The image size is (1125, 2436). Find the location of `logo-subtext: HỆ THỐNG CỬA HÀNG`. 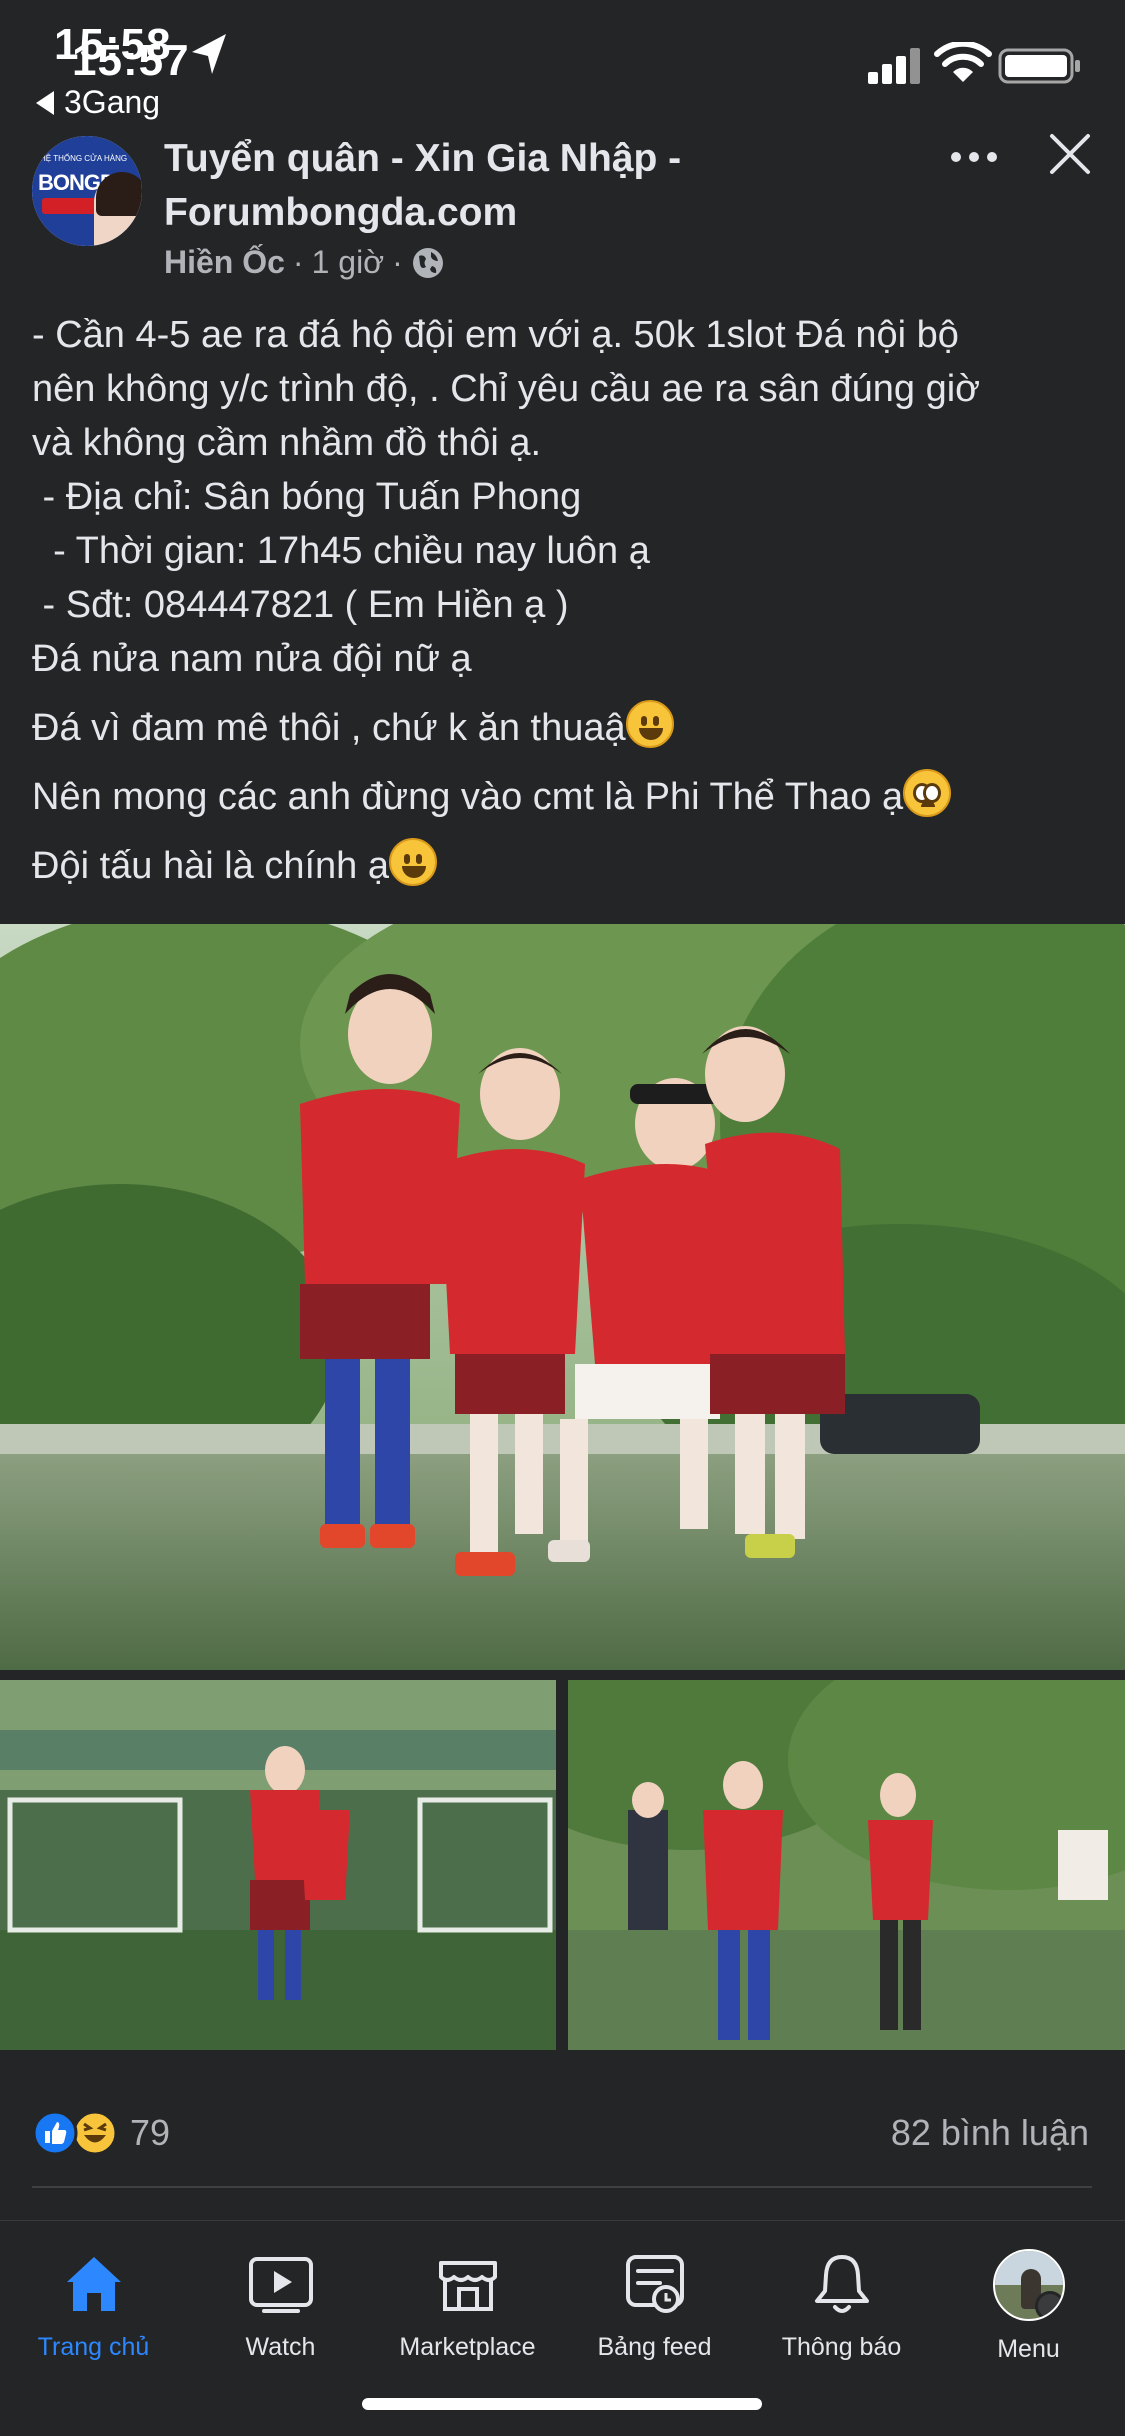

logo-subtext: HỆ THỐNG CỬA HÀNG is located at coordinates (84, 158).